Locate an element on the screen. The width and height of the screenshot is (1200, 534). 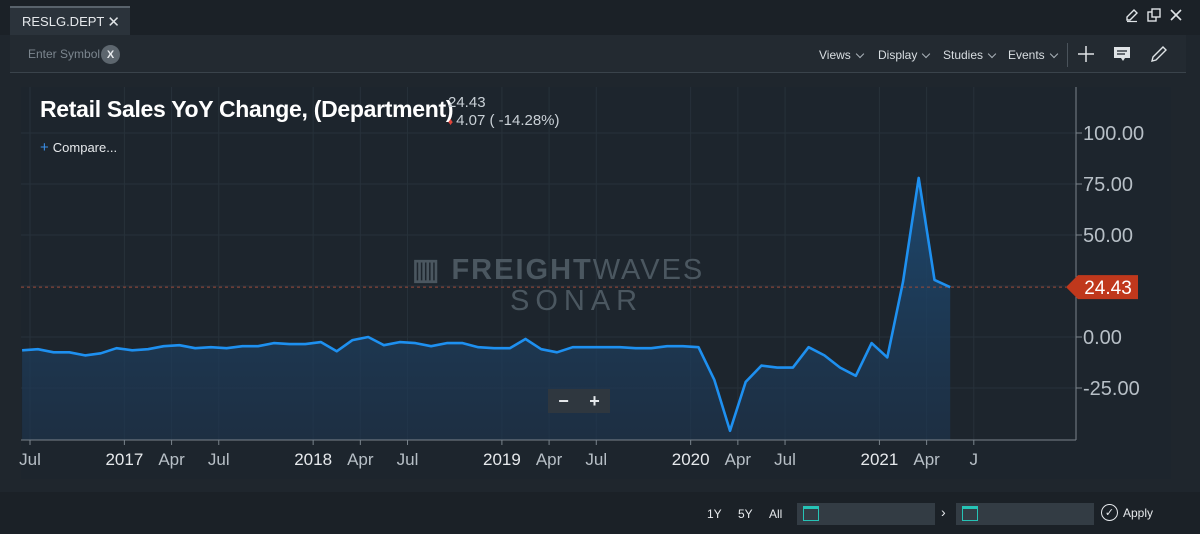
x-tick-label: 2020 is located at coordinates (691, 459).